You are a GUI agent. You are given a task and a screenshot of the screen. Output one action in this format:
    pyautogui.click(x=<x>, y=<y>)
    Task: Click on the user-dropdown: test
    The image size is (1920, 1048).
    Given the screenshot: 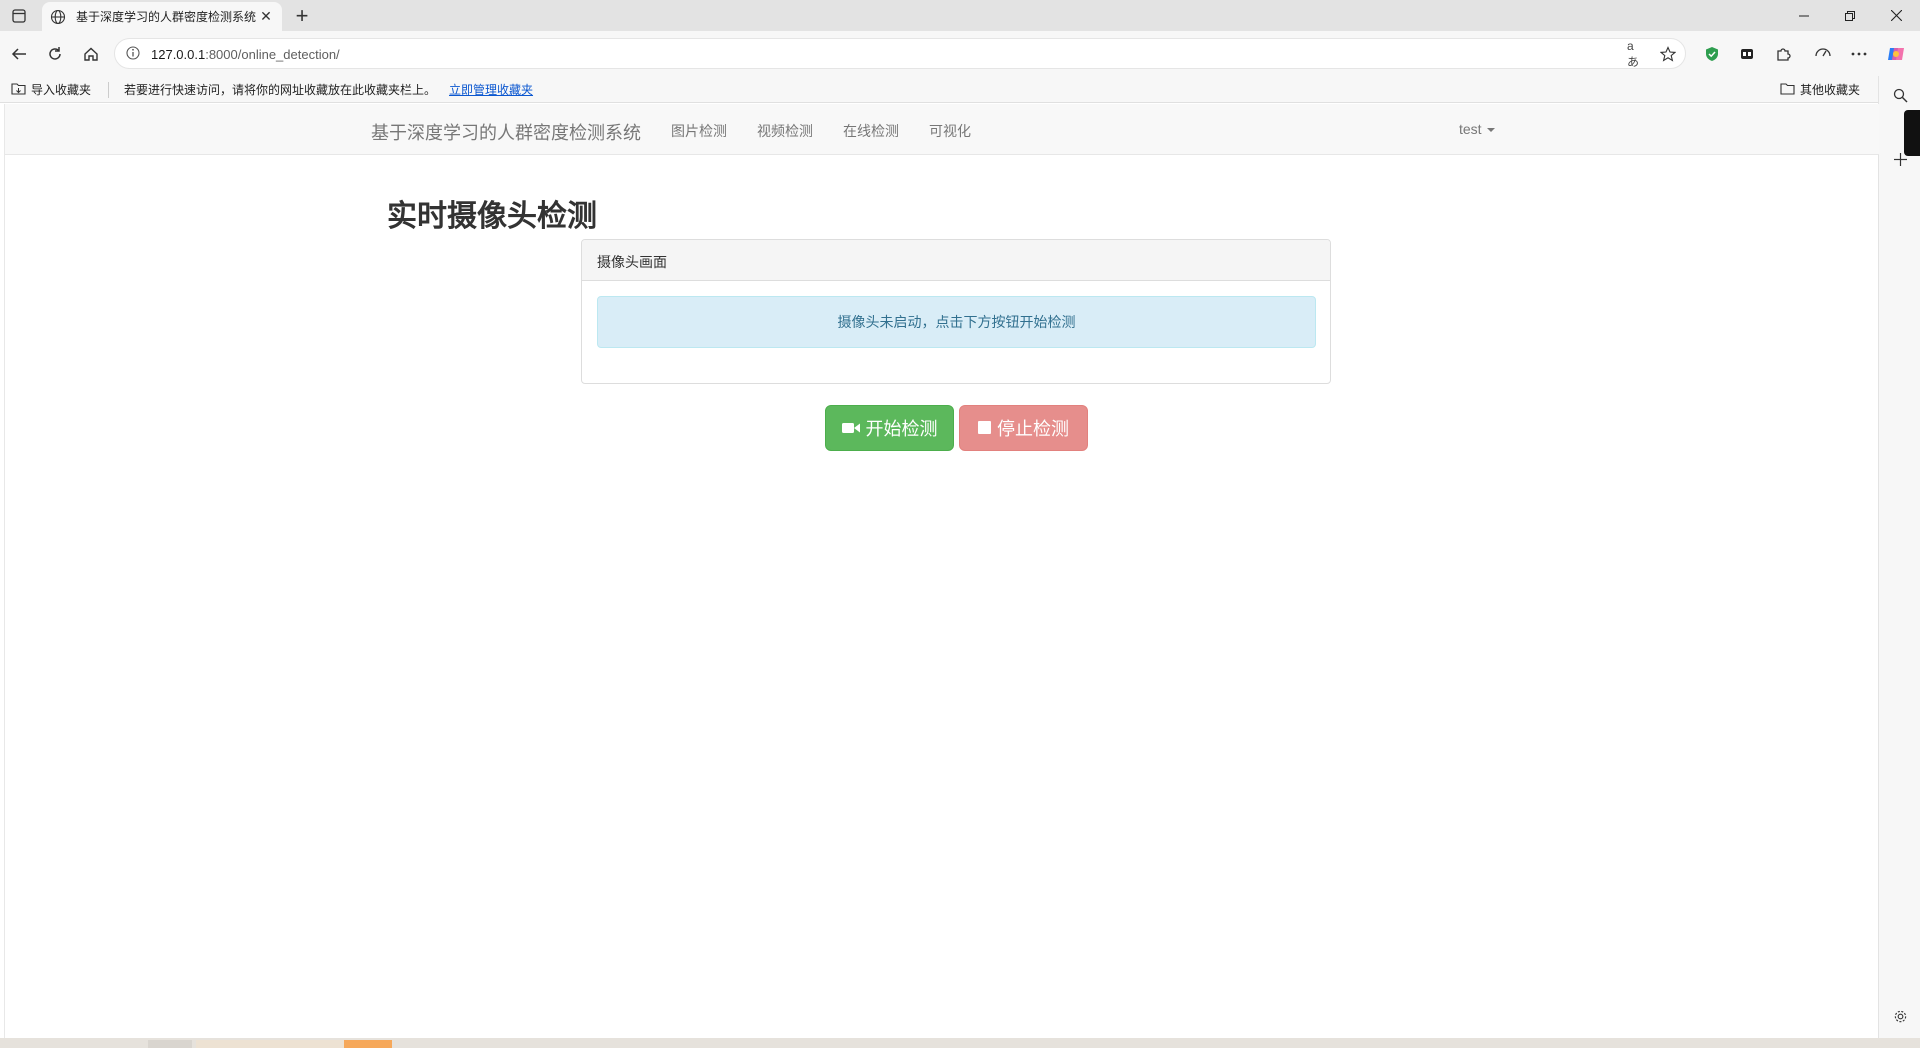 What is the action you would take?
    pyautogui.click(x=1477, y=129)
    